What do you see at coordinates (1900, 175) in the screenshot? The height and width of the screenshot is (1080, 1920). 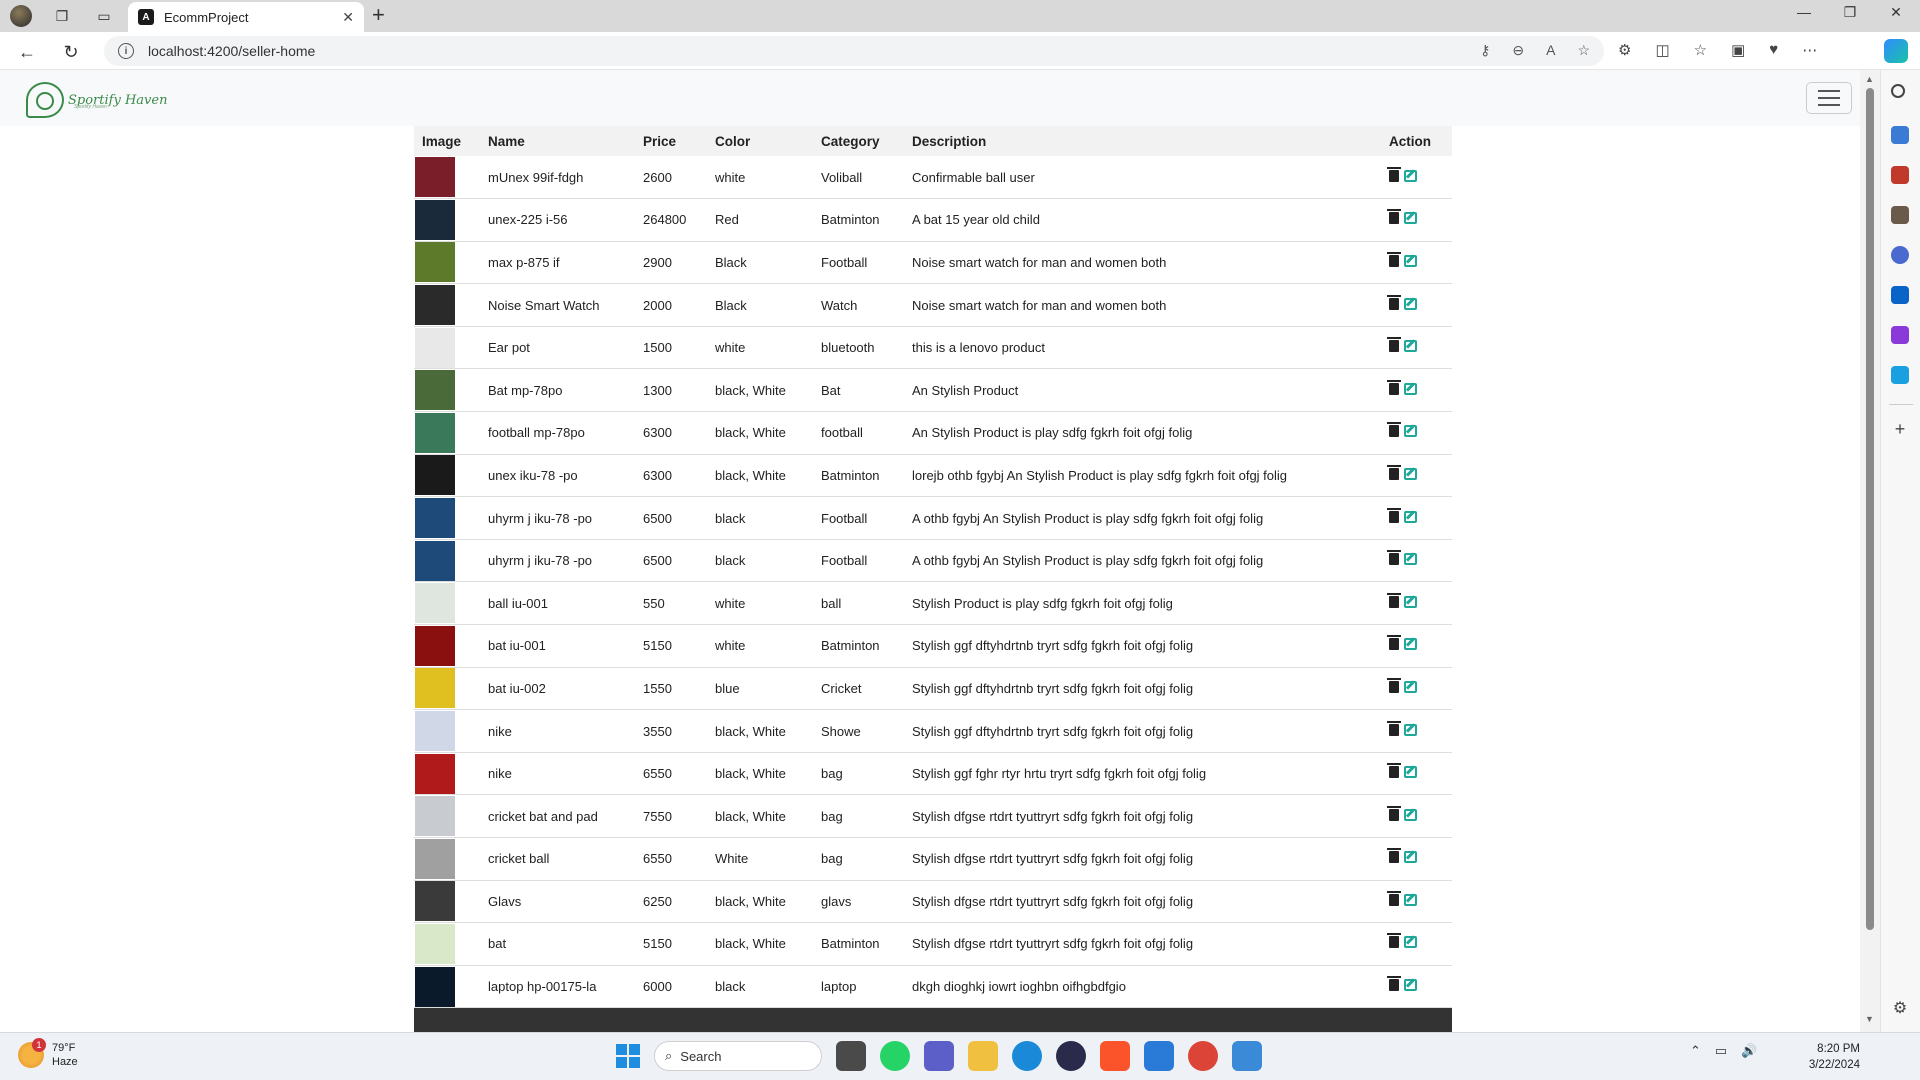 I see `tools-icon` at bounding box center [1900, 175].